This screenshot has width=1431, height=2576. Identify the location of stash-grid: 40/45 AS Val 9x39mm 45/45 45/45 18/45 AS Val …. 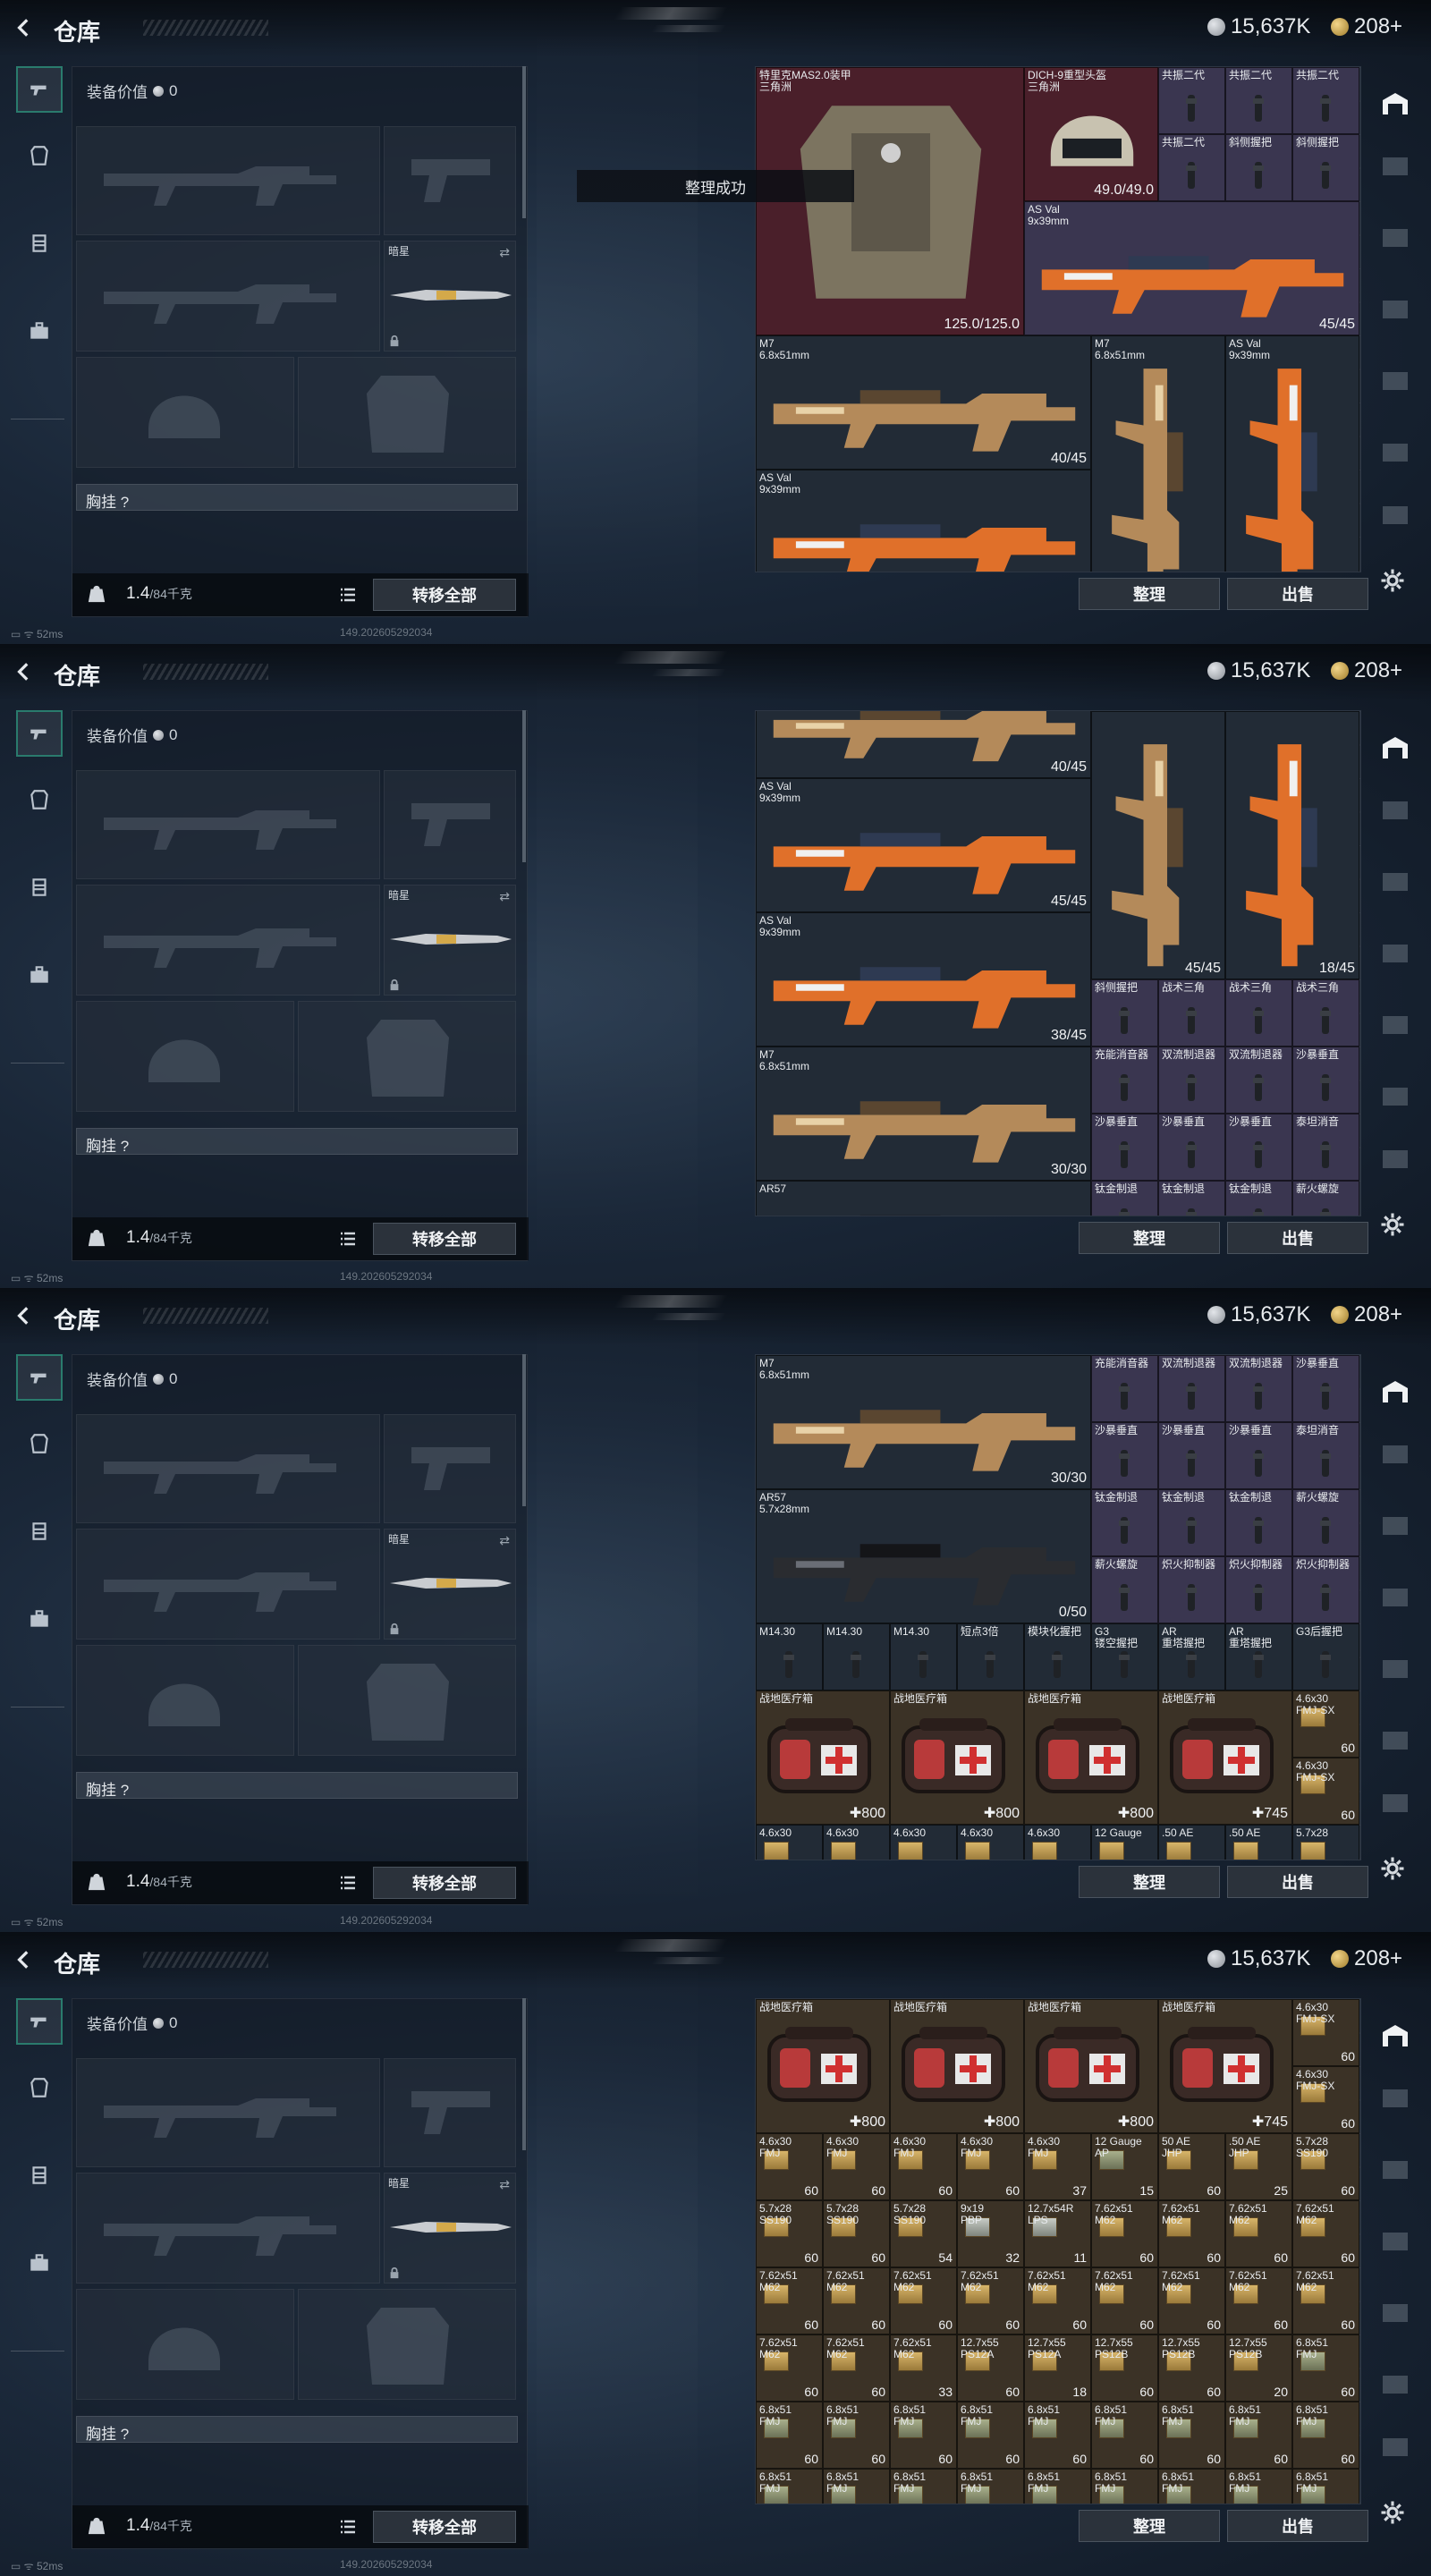
(1058, 963).